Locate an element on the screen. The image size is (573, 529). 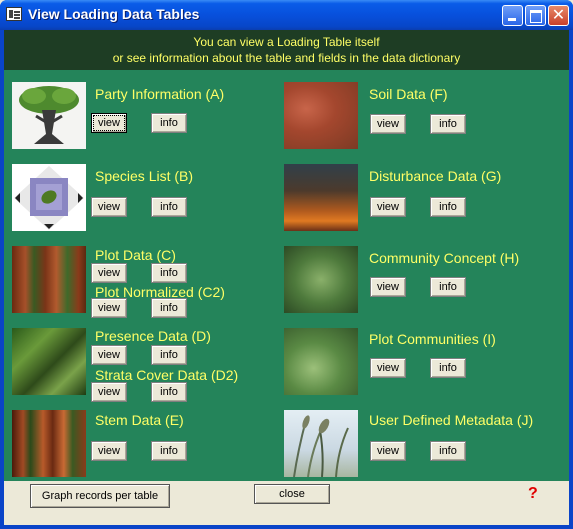
soil-image is located at coordinates (321, 115).